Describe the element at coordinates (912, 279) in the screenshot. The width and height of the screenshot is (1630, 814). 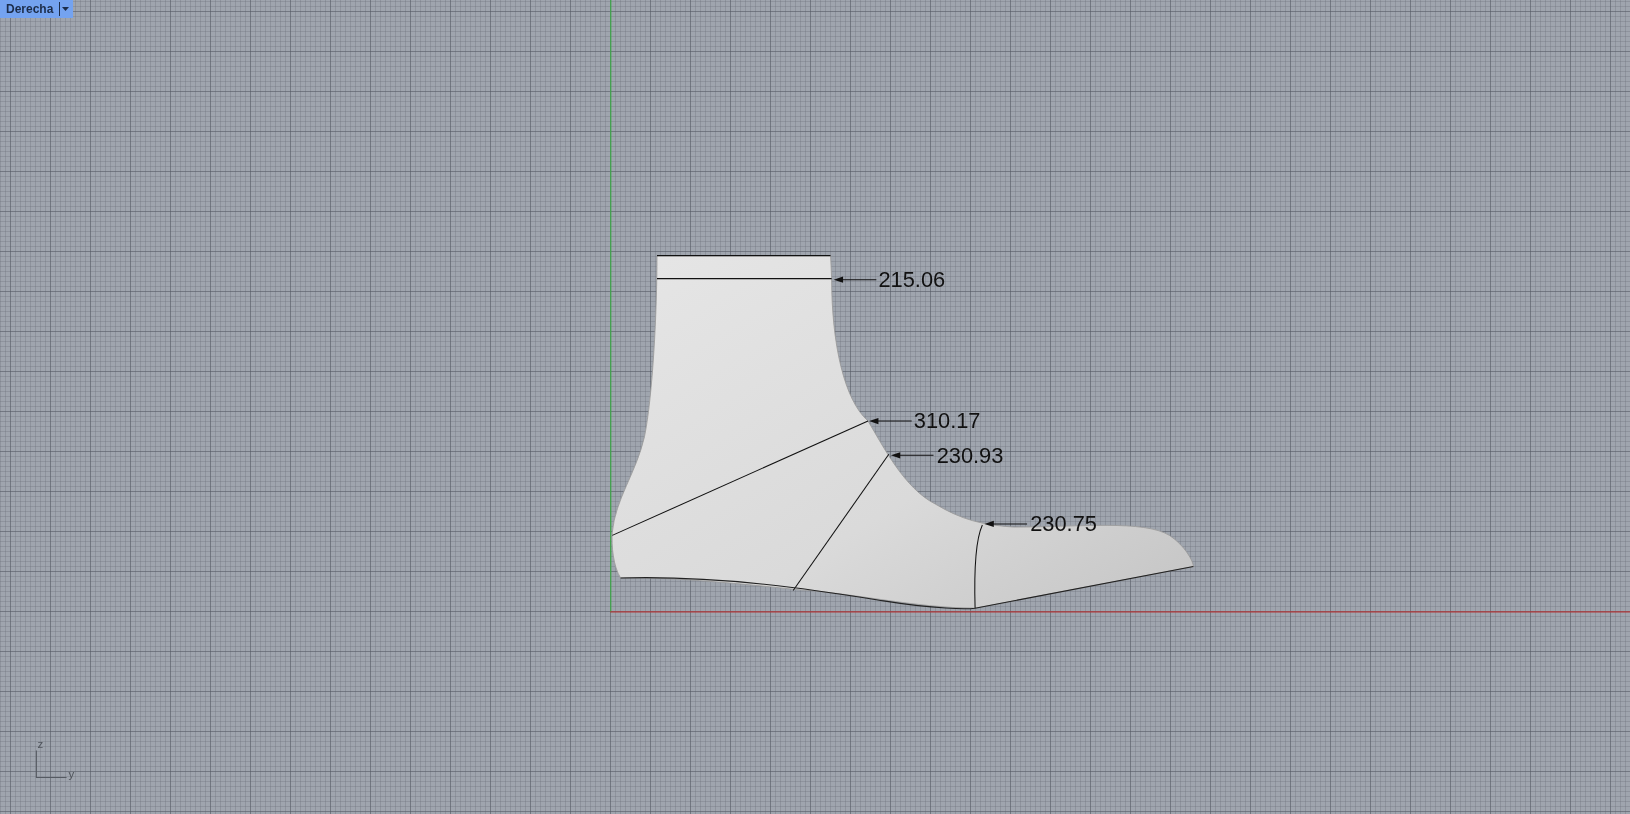
I see `dimension-label: 215.06` at that location.